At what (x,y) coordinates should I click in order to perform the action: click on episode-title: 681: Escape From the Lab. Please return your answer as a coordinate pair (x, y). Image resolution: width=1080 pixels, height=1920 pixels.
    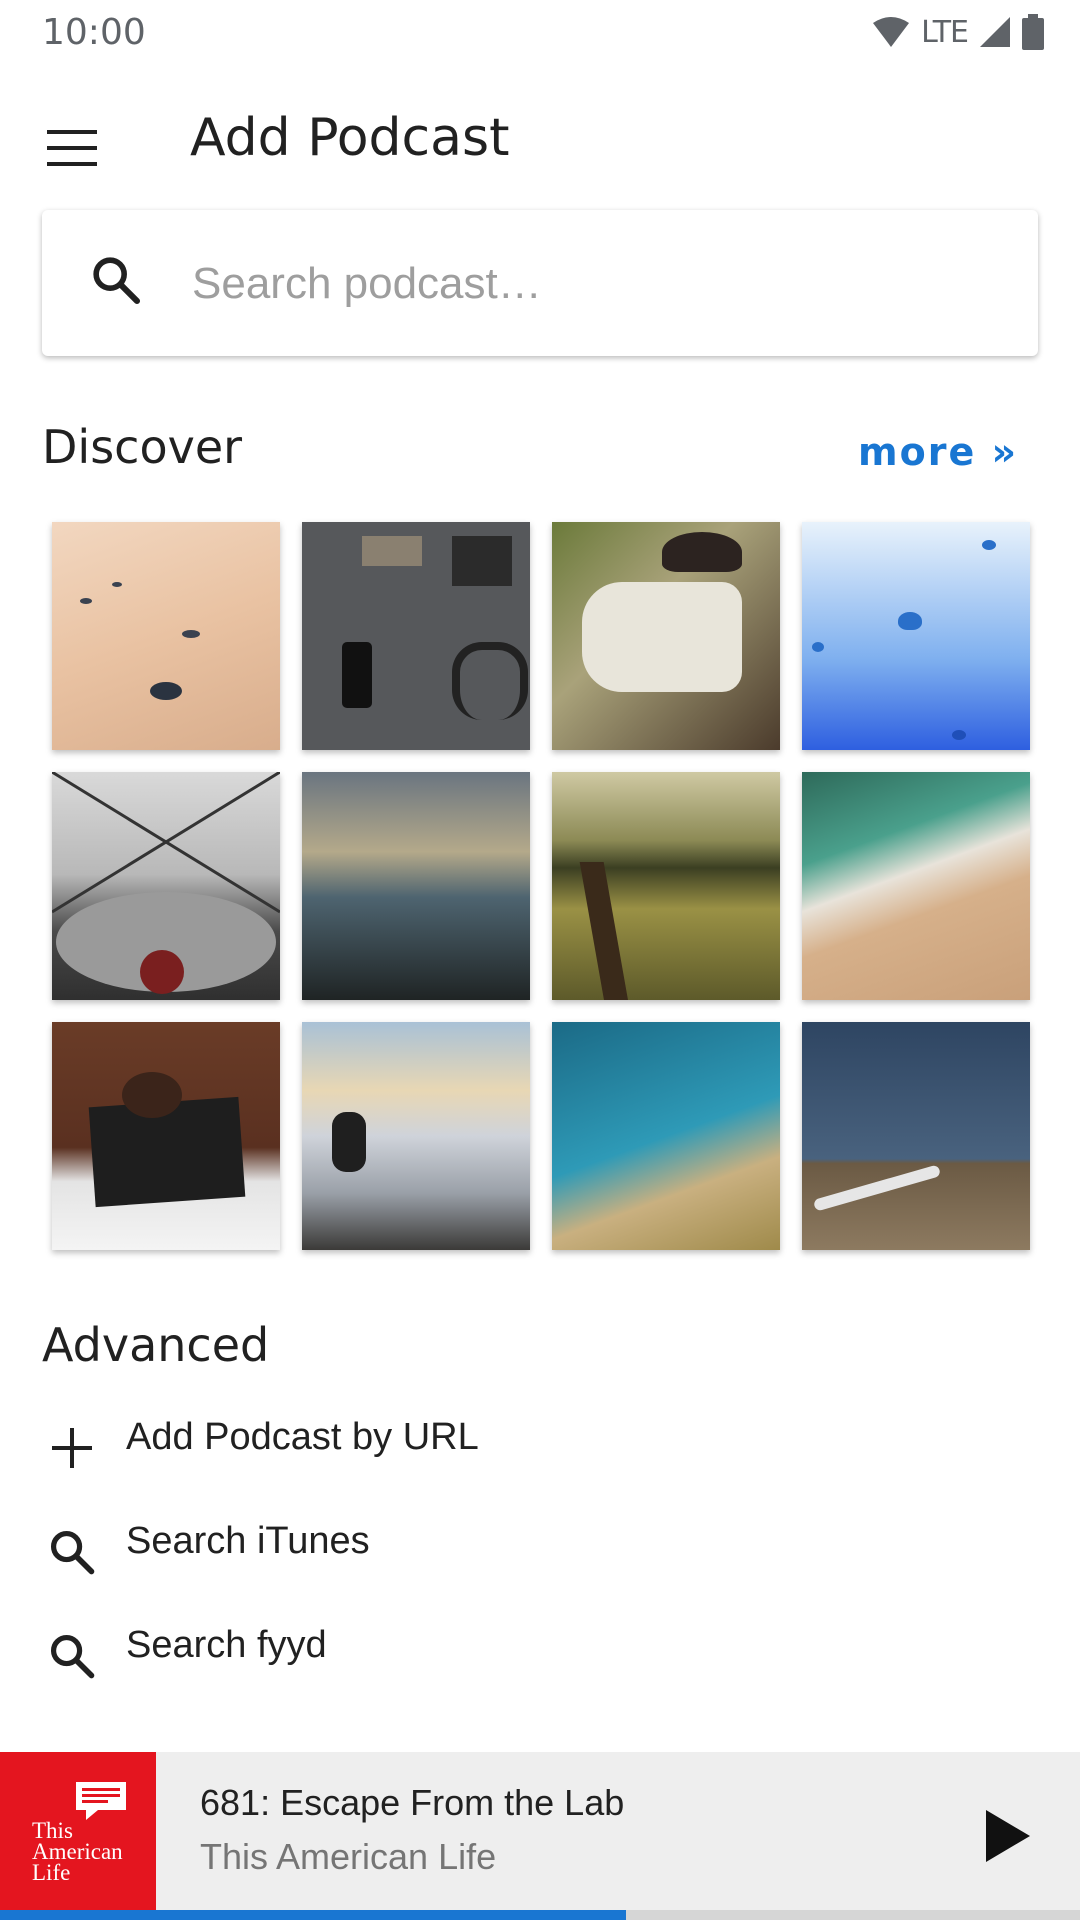
    Looking at the image, I should click on (412, 1802).